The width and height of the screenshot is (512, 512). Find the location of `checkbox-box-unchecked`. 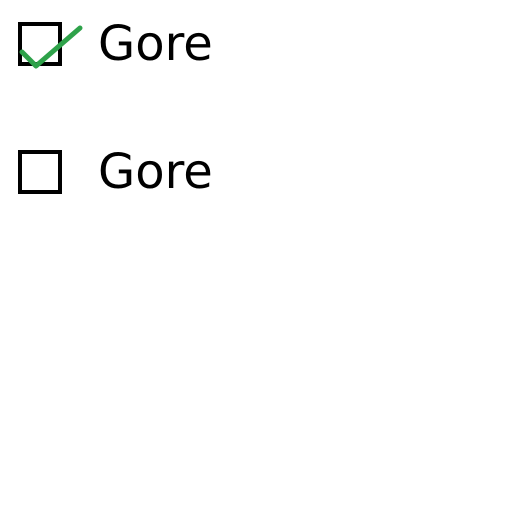

checkbox-box-unchecked is located at coordinates (40, 172).